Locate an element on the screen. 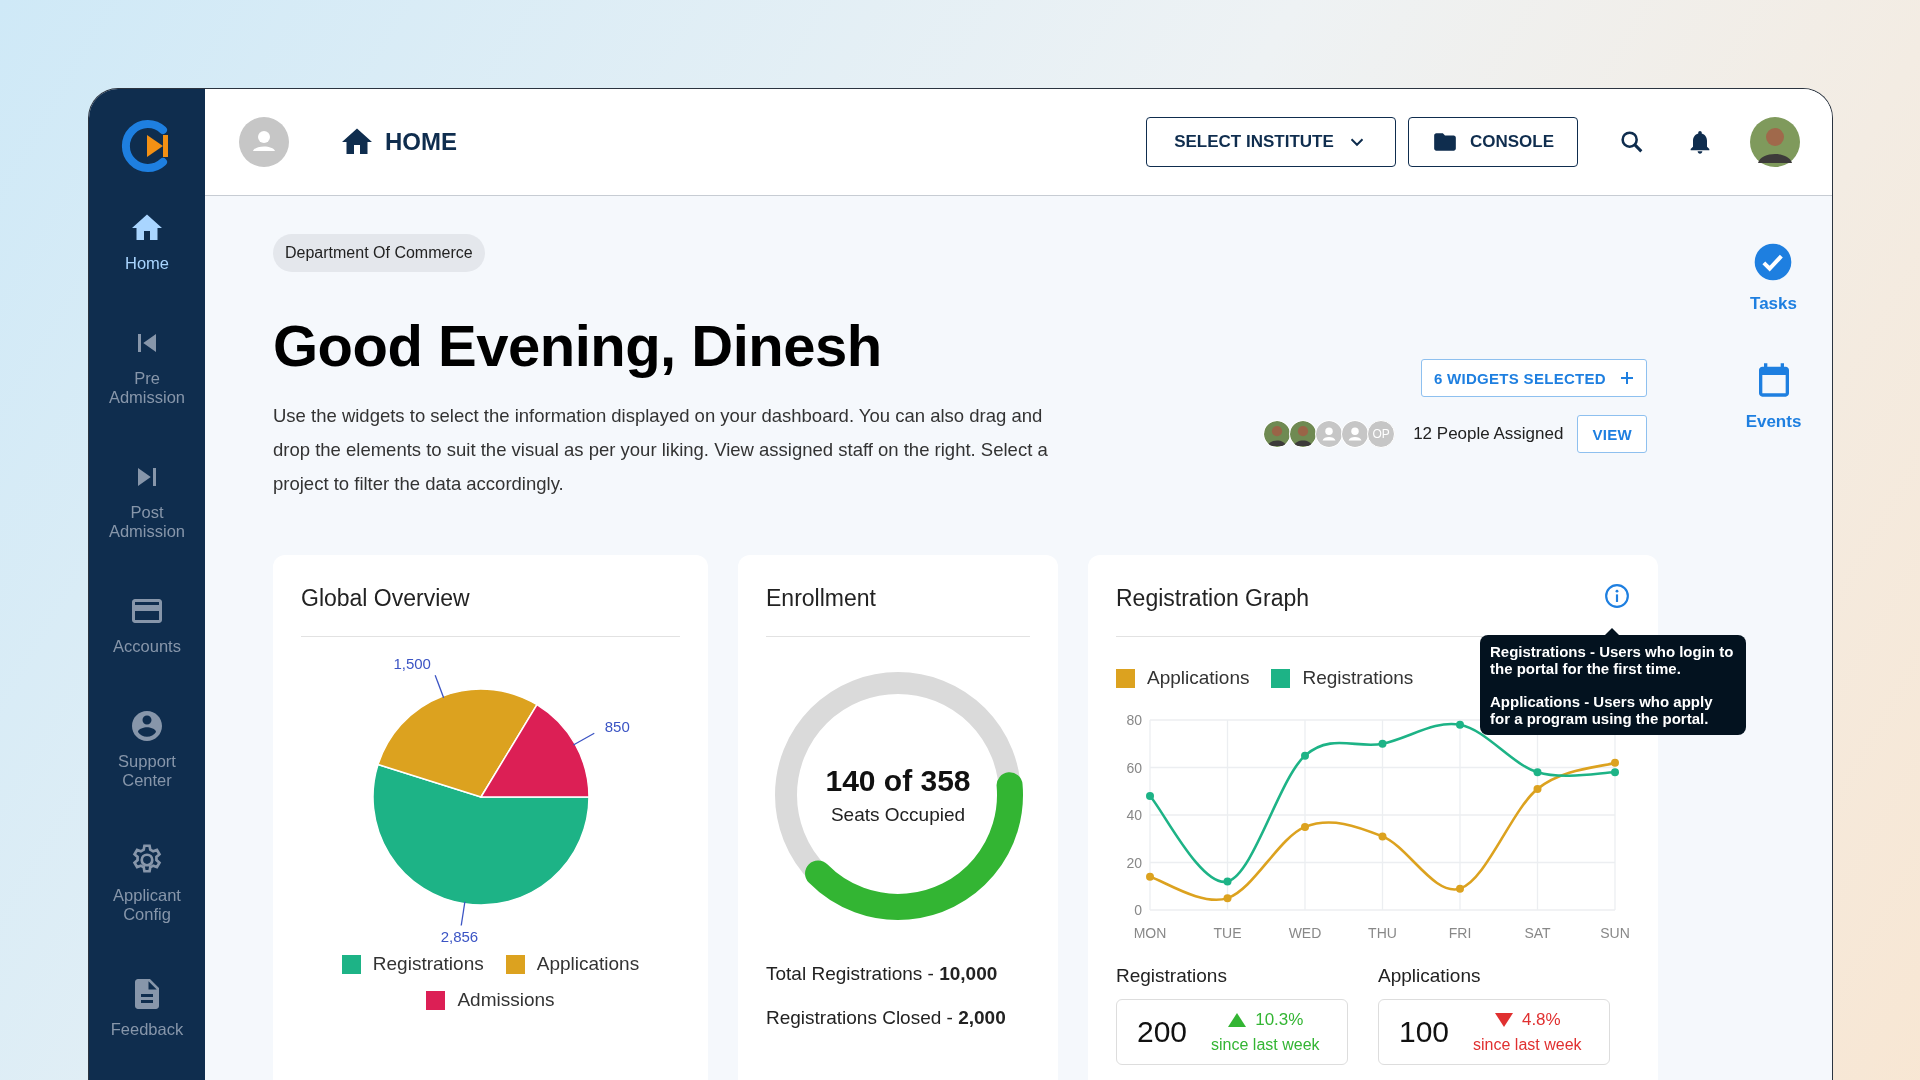 This screenshot has height=1080, width=1920. dashboard-description: Use the widgets to select the information displayed on your dashboard. You can also drag and drop the elements to suit the visual as per your liking. View assigned staff on the right. Select a project to filter the data accordingly. is located at coordinates (661, 450).